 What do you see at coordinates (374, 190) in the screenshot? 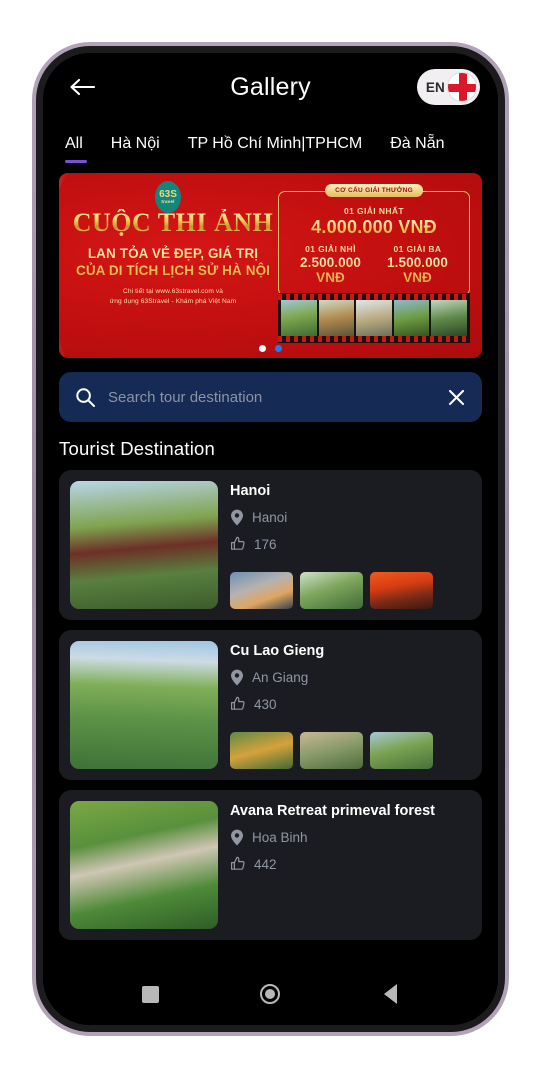
I see `prize-structure-tag: CƠ CẤU GIẢI THƯỞNG` at bounding box center [374, 190].